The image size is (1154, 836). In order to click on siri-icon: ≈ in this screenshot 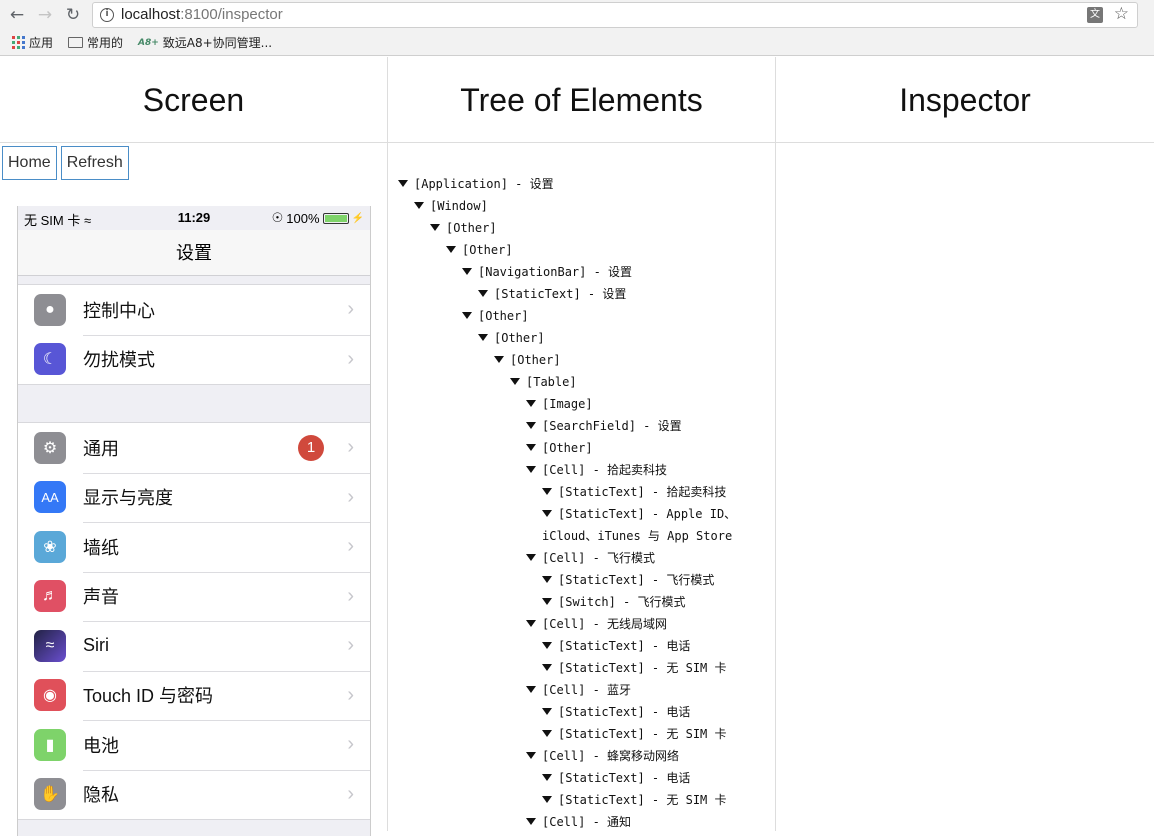, I will do `click(50, 645)`.